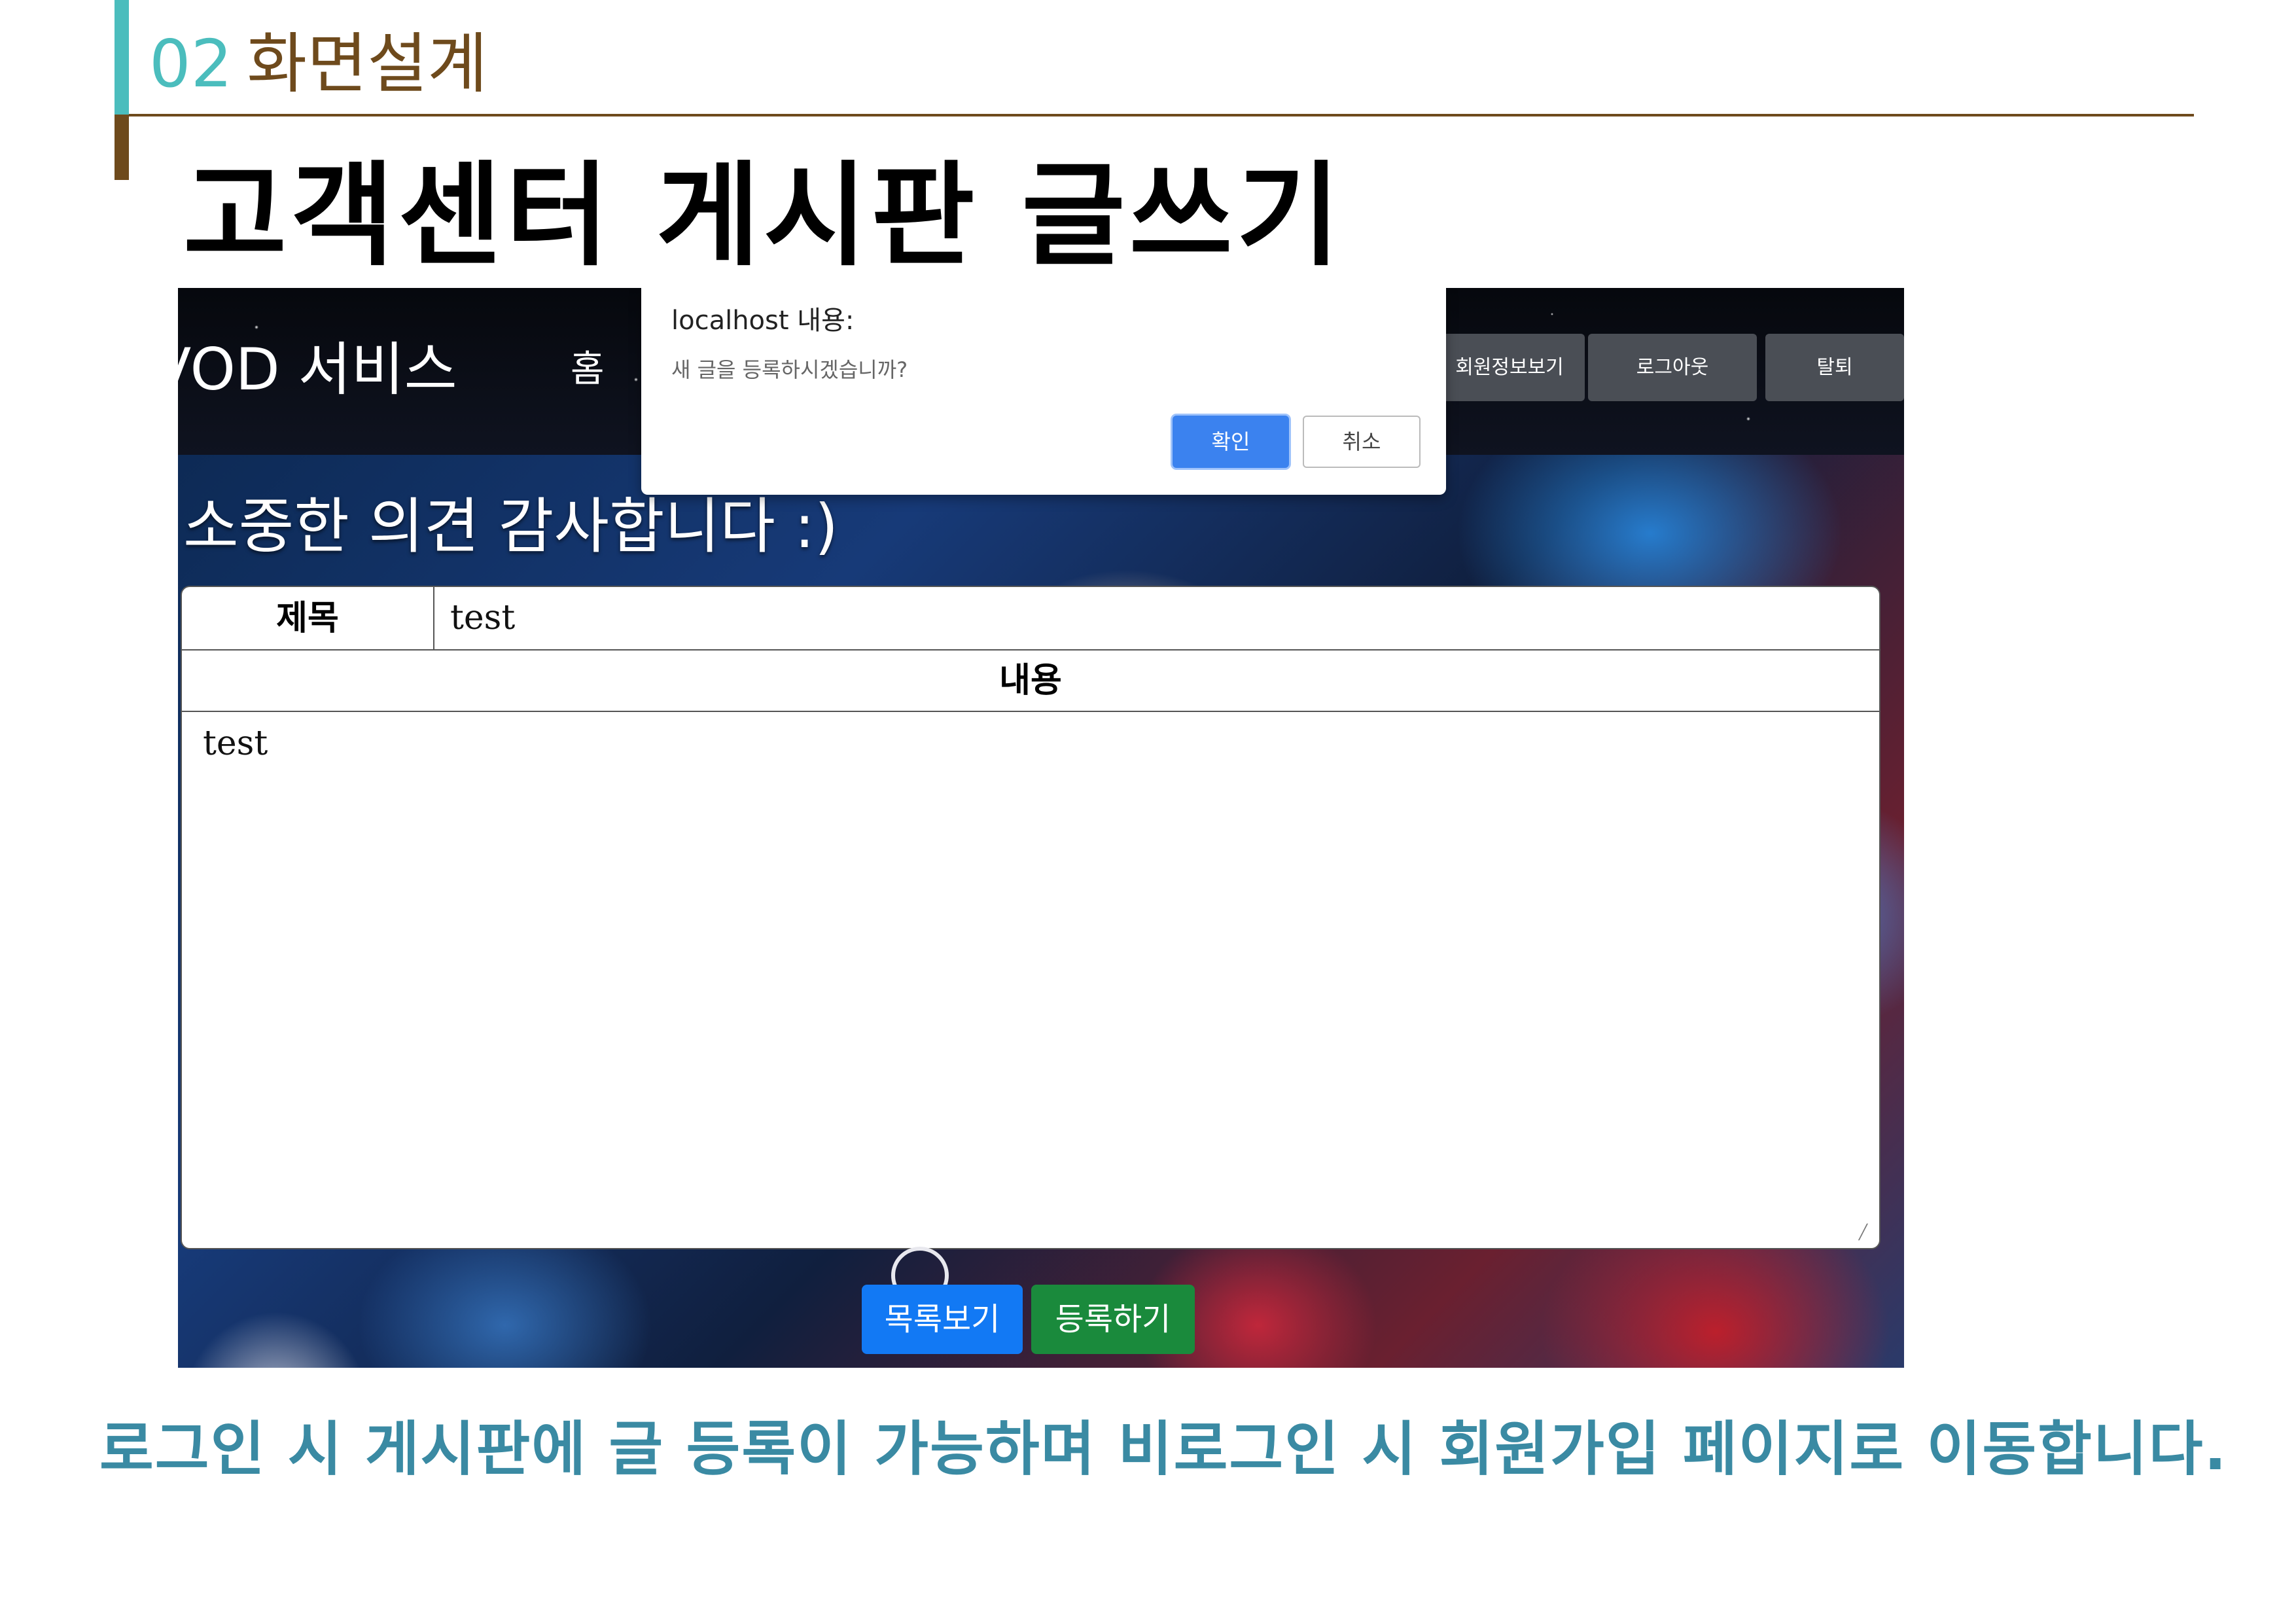 The image size is (2296, 1623). I want to click on section-label: 02 화면설계, so click(318, 64).